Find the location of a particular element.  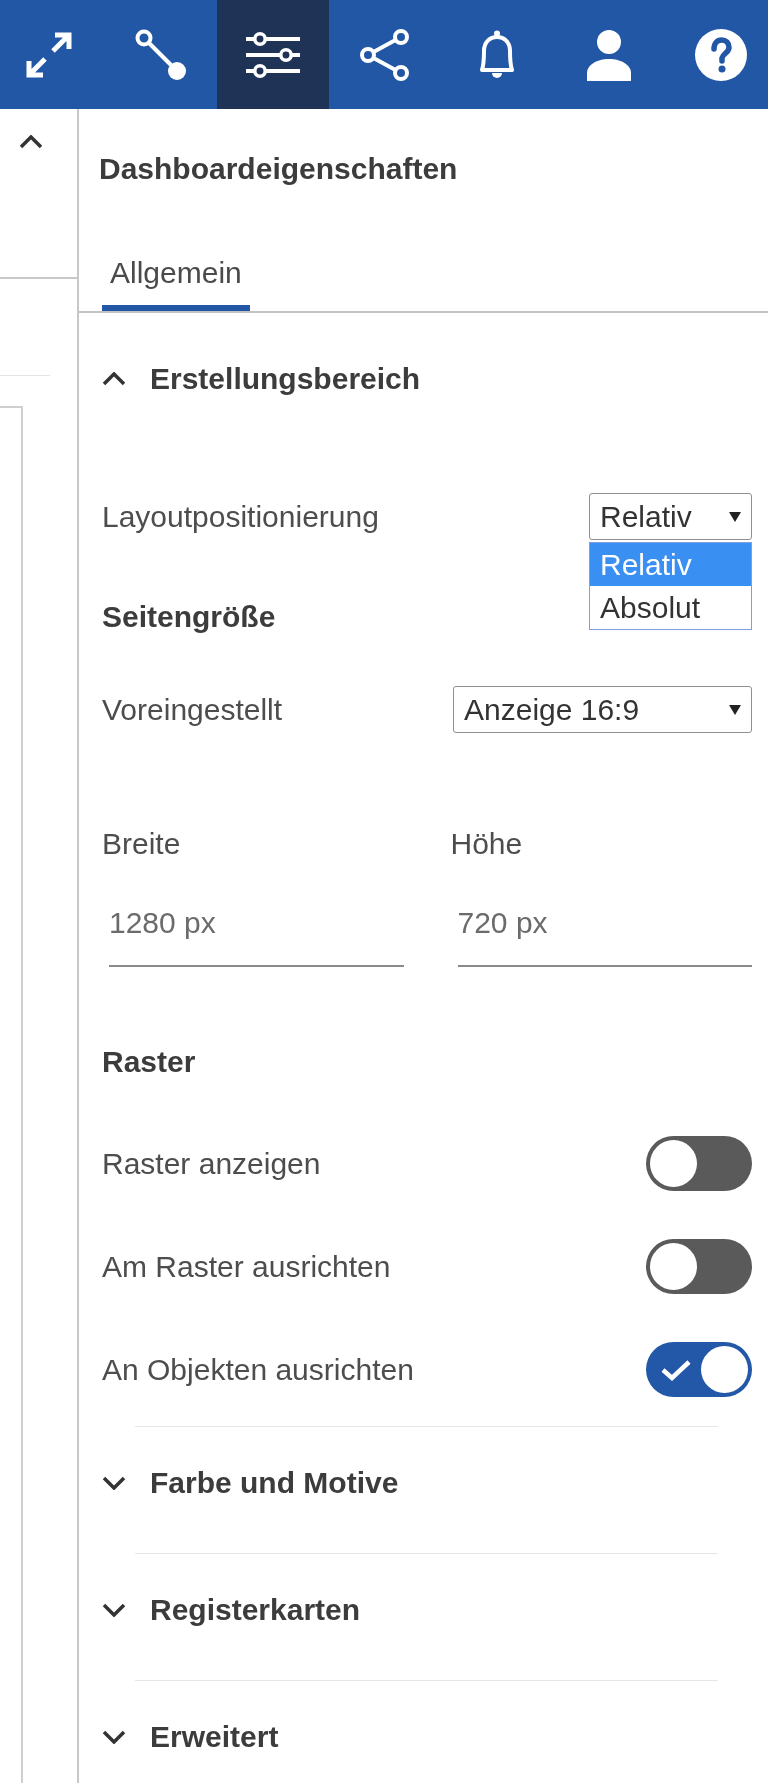

field-label: Am Raster ausrichten is located at coordinates (246, 1266).